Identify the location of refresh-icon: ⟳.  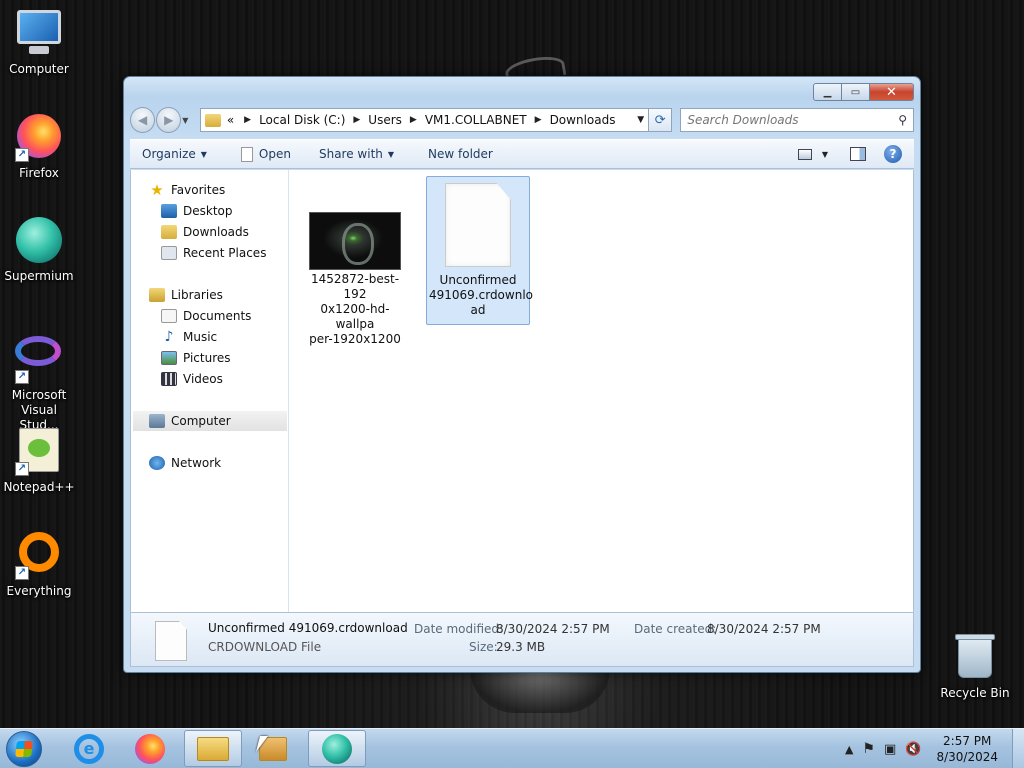
(660, 120).